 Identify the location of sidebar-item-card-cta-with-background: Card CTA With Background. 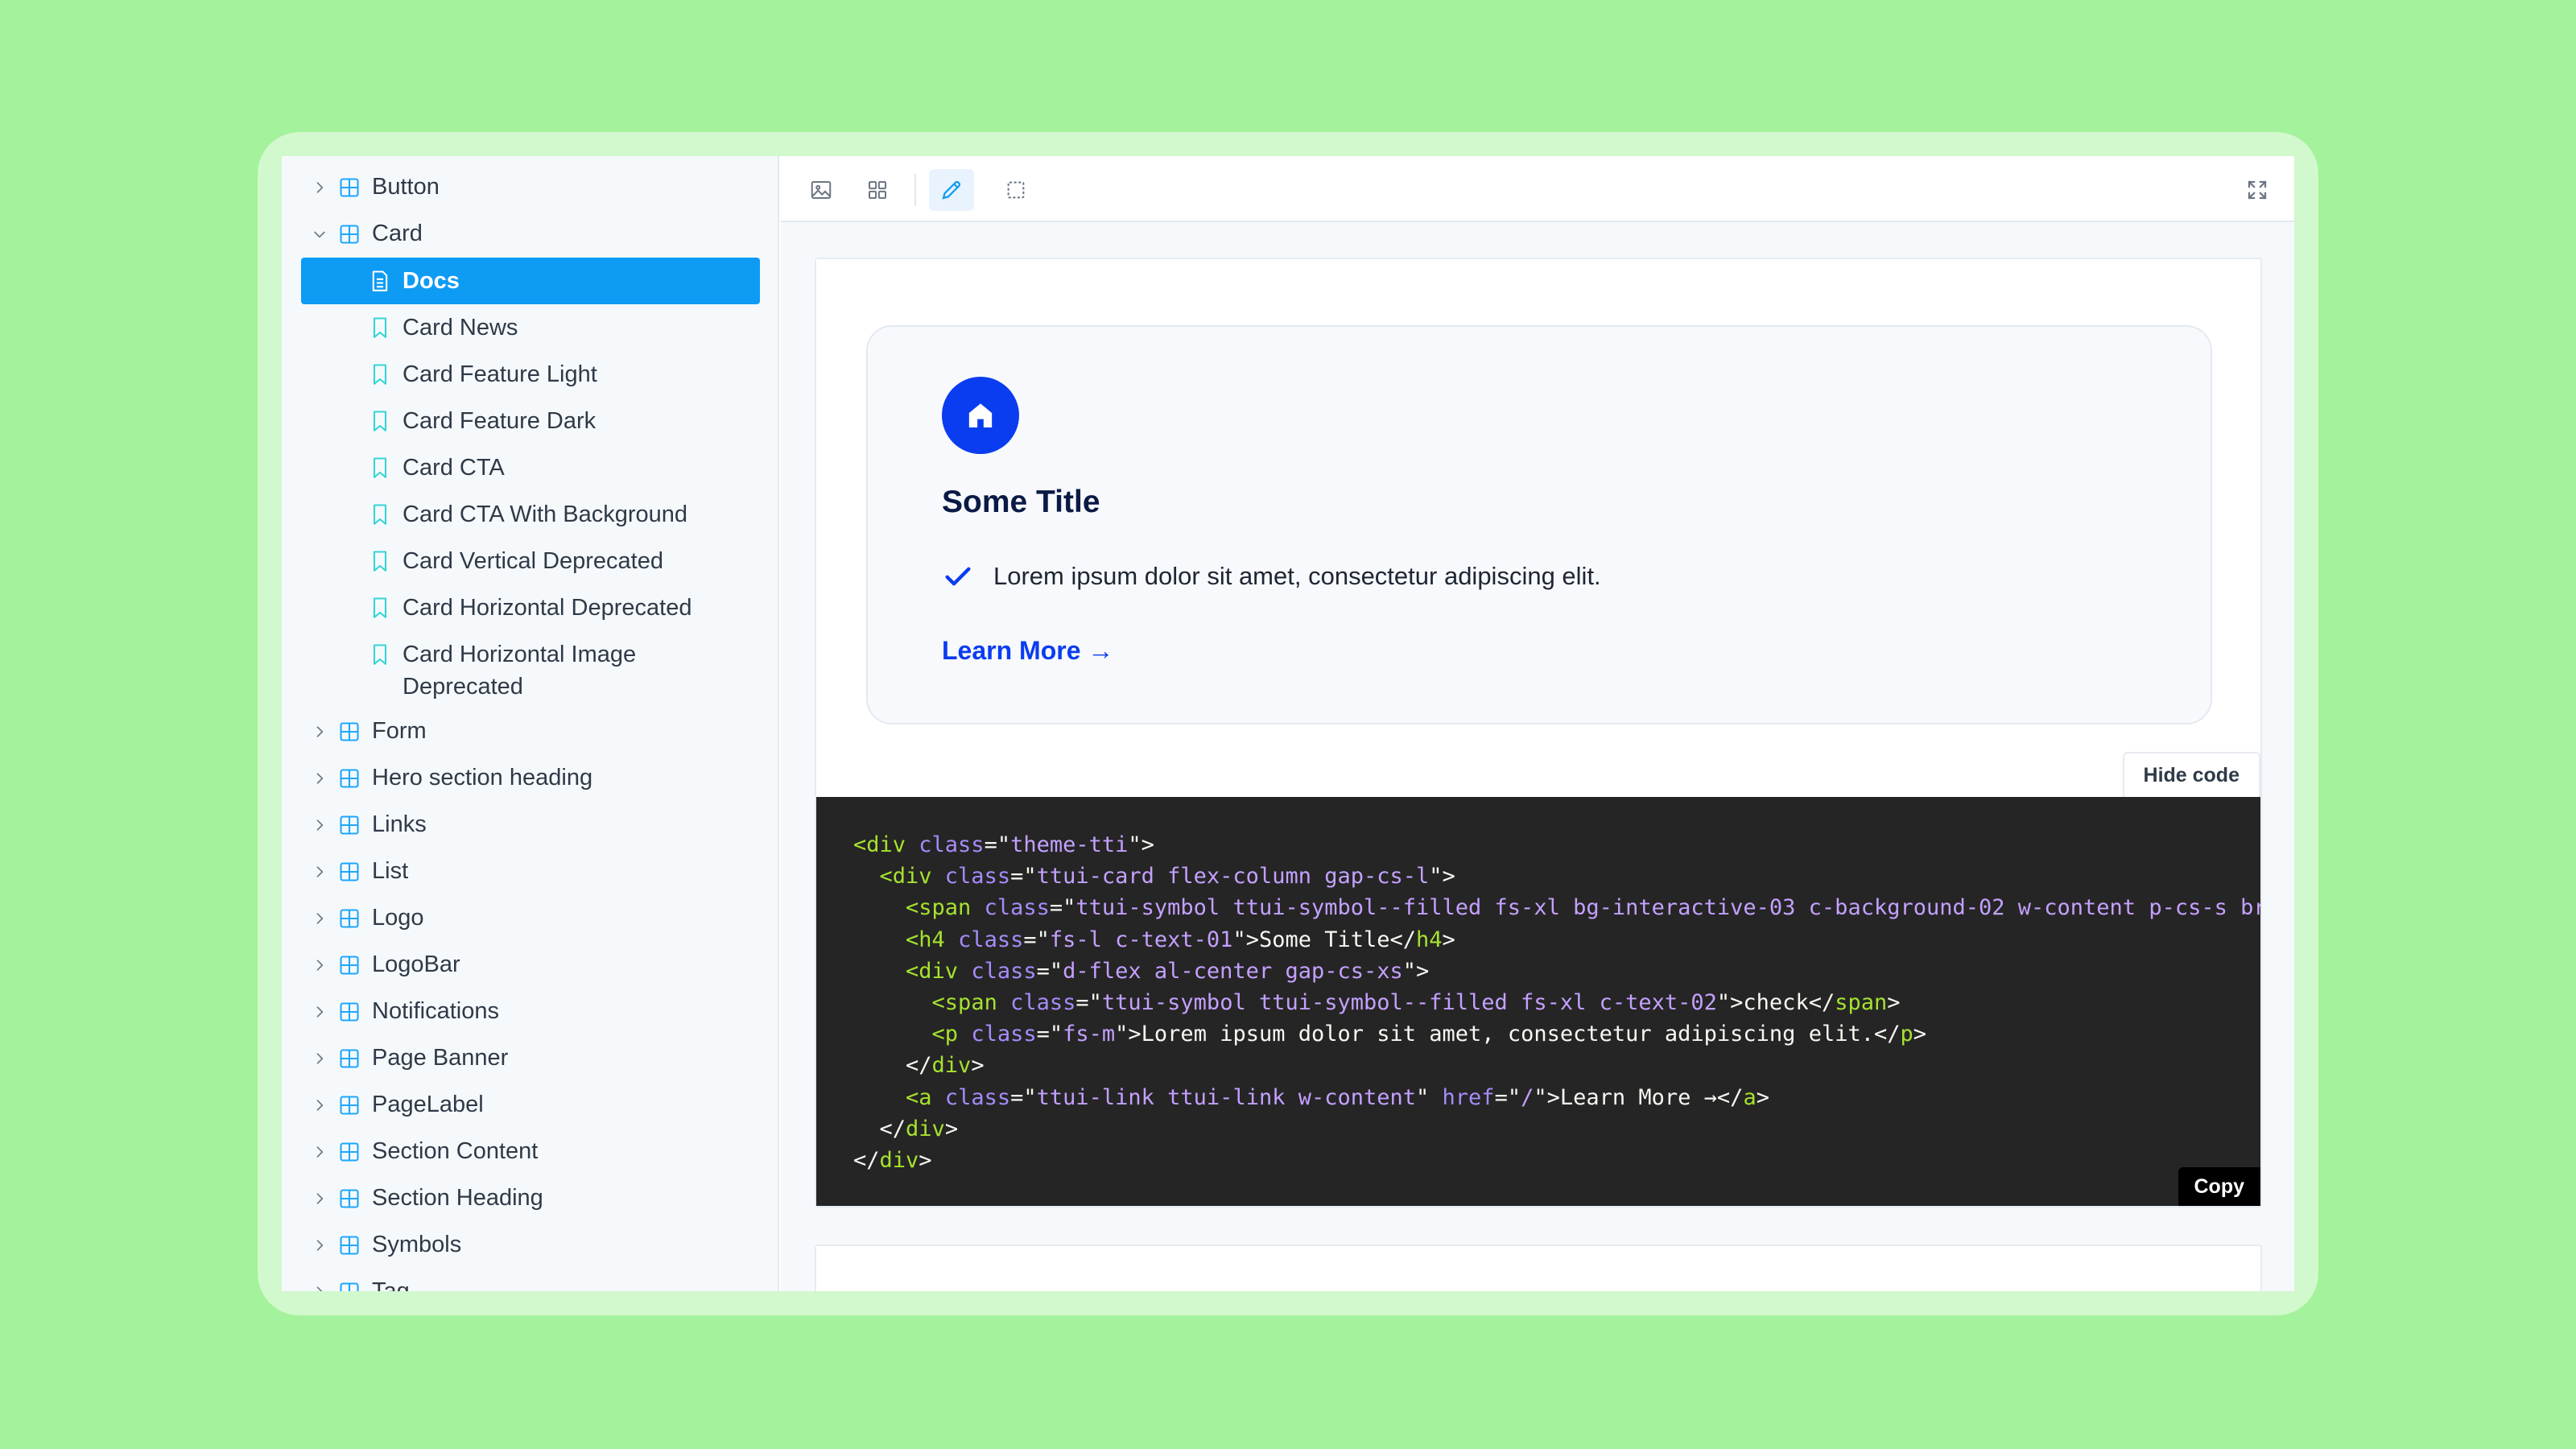
(530, 514).